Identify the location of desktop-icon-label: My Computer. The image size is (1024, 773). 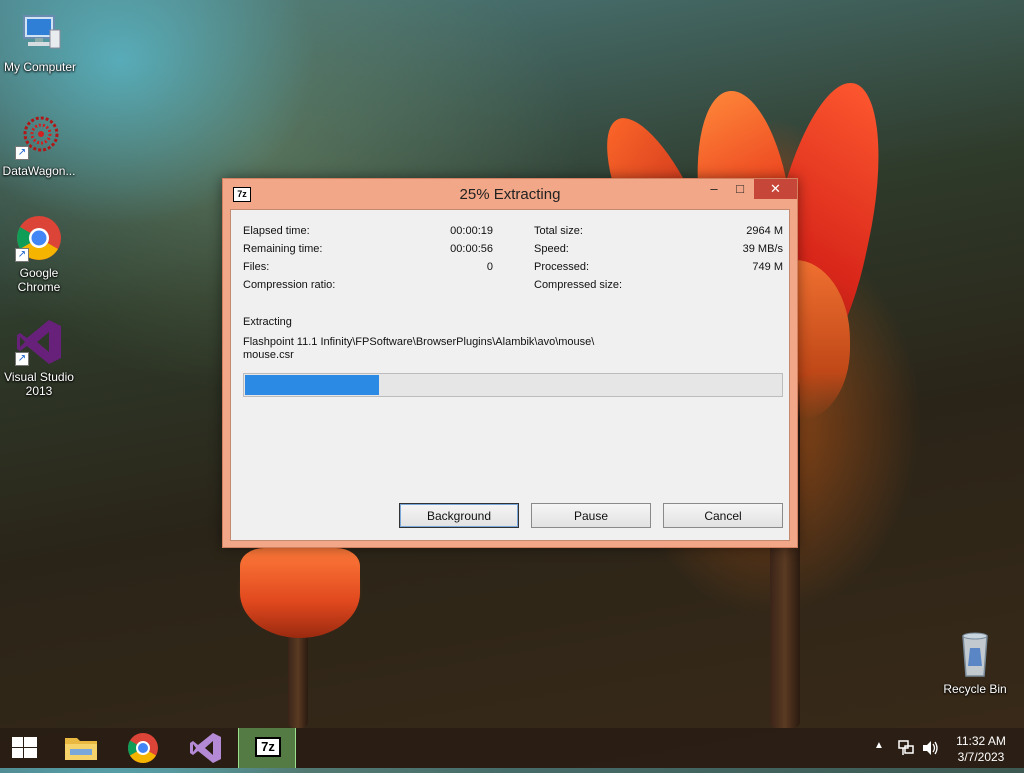
(40, 67).